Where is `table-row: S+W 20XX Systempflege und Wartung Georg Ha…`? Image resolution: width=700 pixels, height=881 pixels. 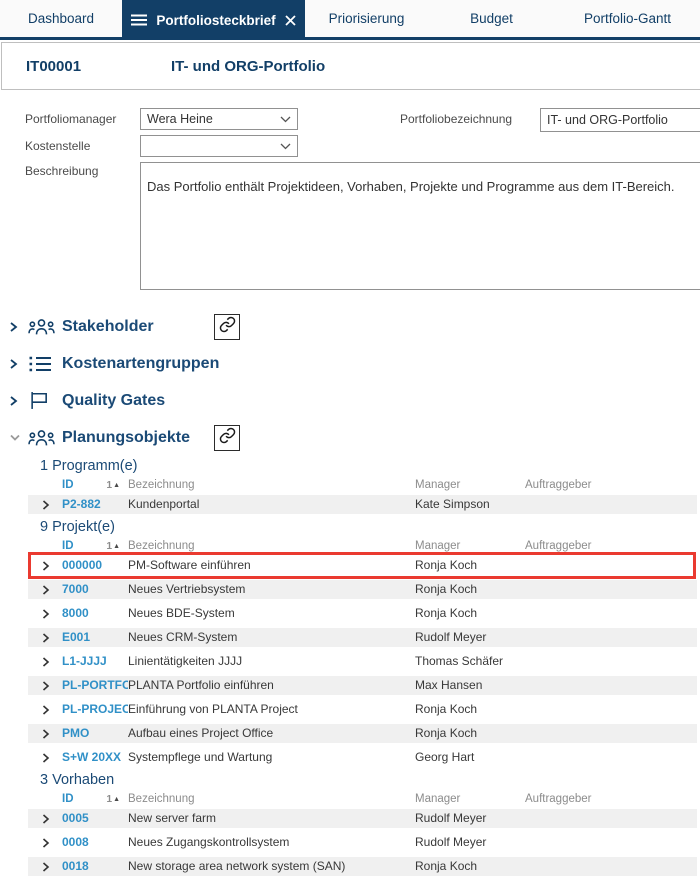
table-row: S+W 20XX Systempflege und Wartung Georg Ha… is located at coordinates (362, 757).